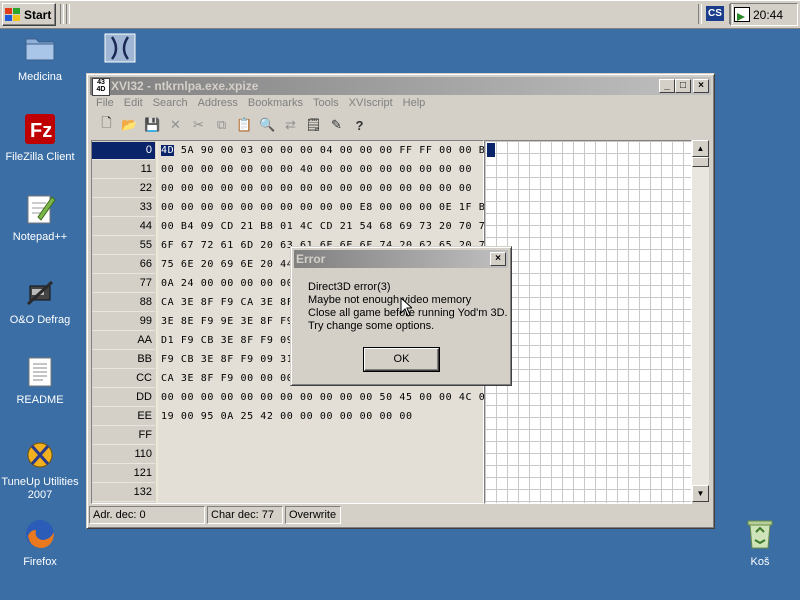  I want to click on scroll-thumb, so click(700, 162).